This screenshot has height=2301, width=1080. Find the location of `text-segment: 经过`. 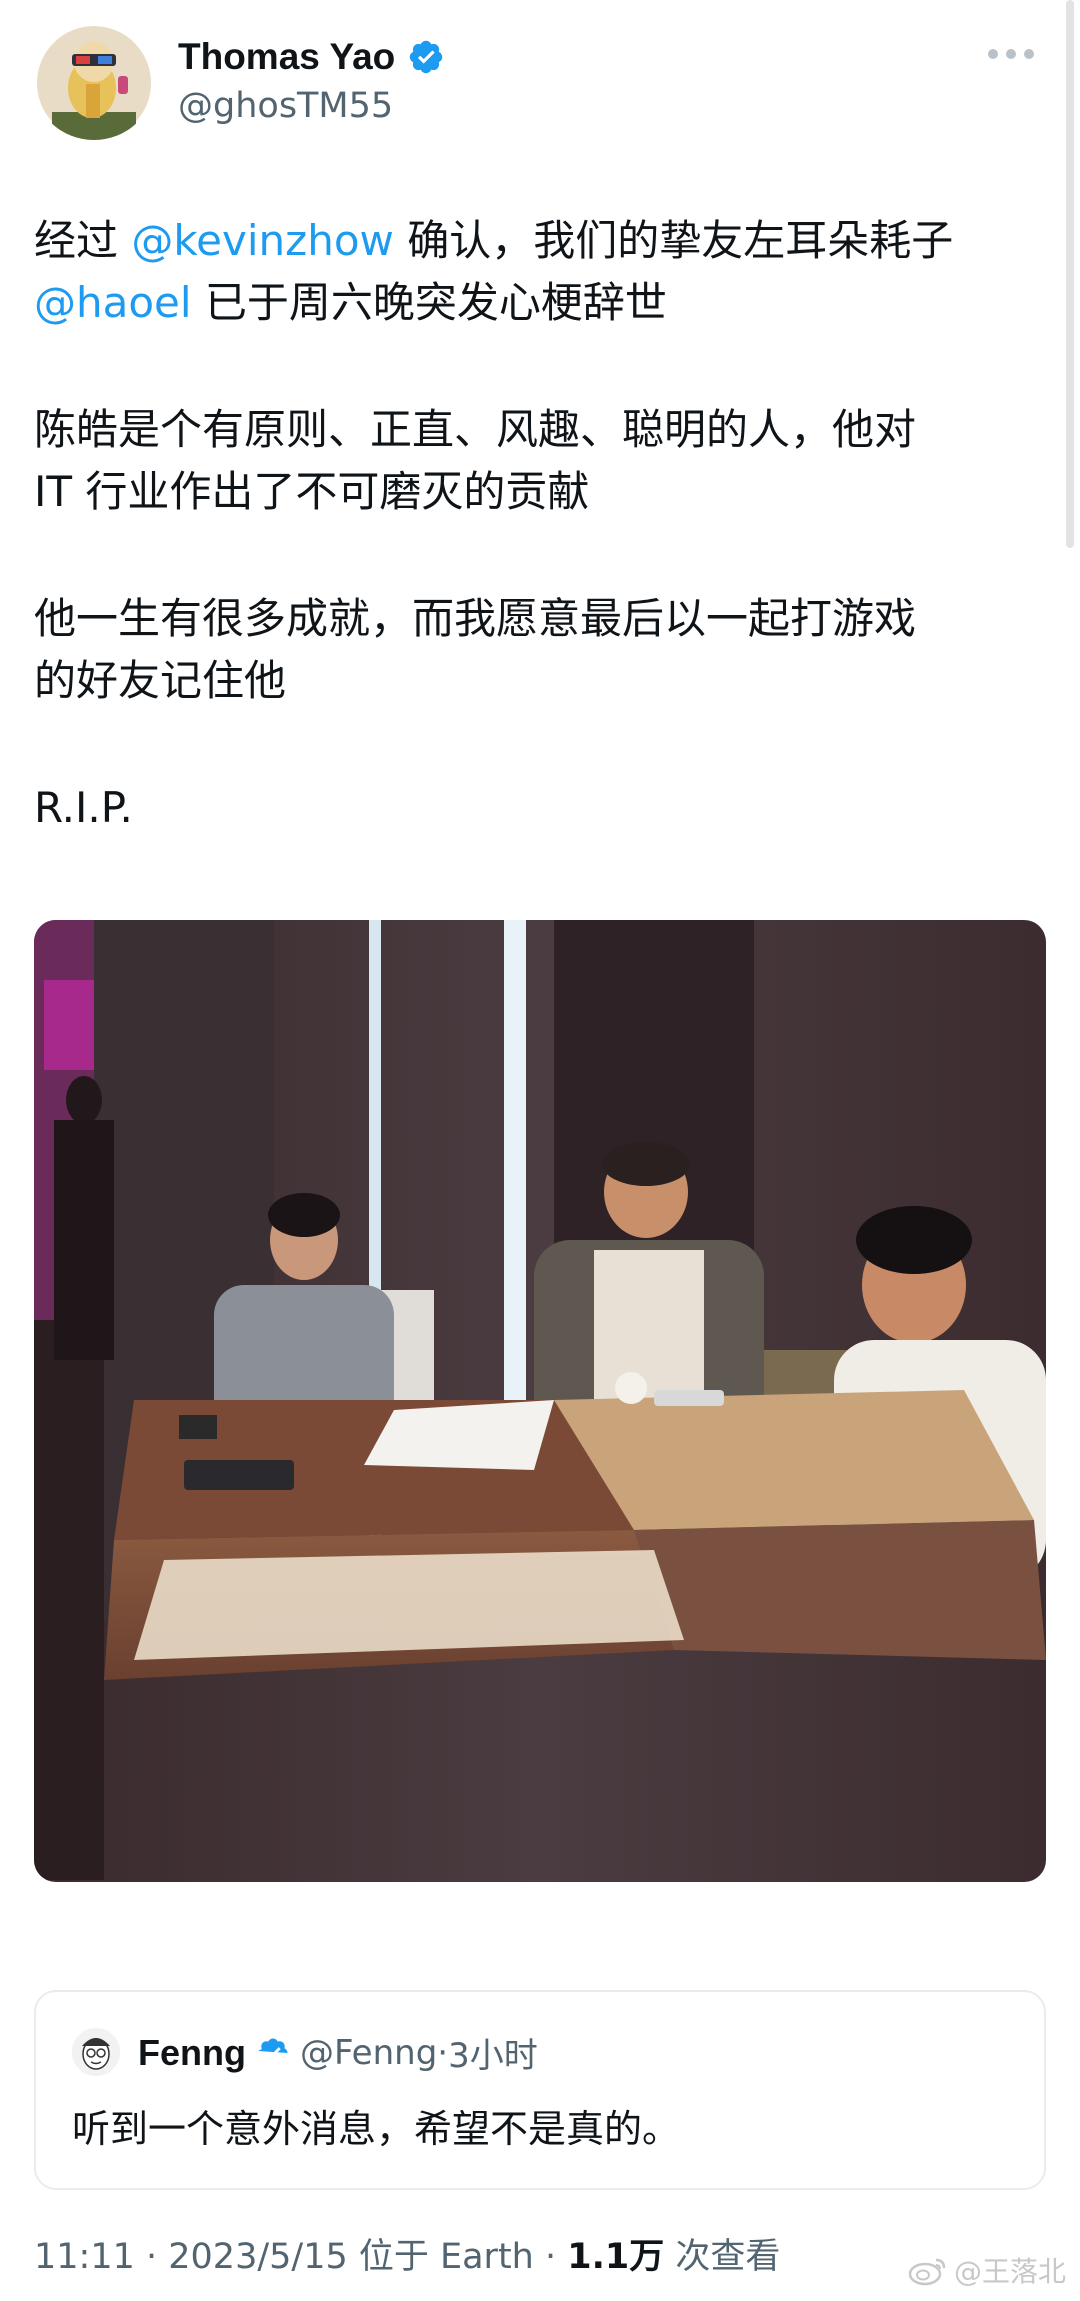

text-segment: 经过 is located at coordinates (83, 240).